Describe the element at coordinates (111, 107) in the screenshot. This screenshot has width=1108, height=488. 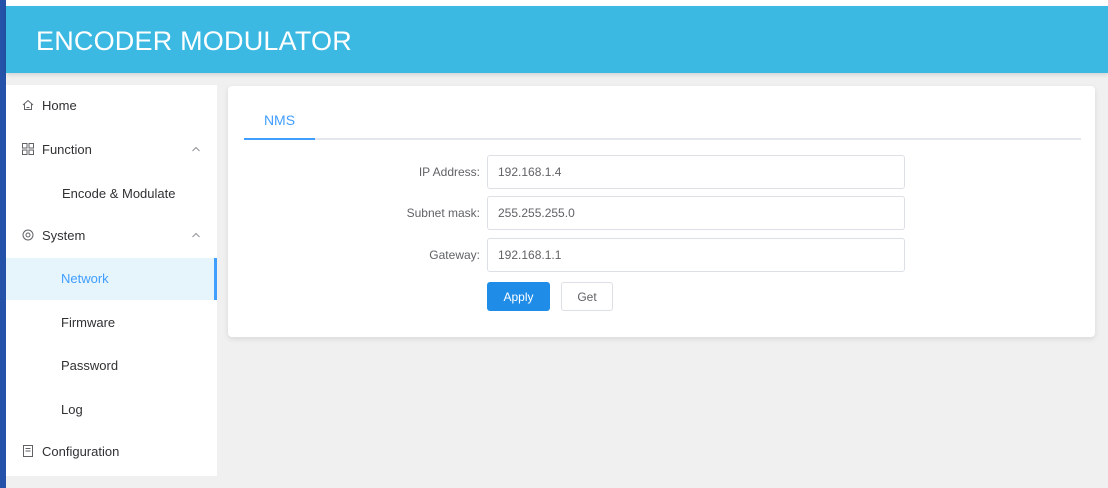
I see `sidebar-item-home: Home` at that location.